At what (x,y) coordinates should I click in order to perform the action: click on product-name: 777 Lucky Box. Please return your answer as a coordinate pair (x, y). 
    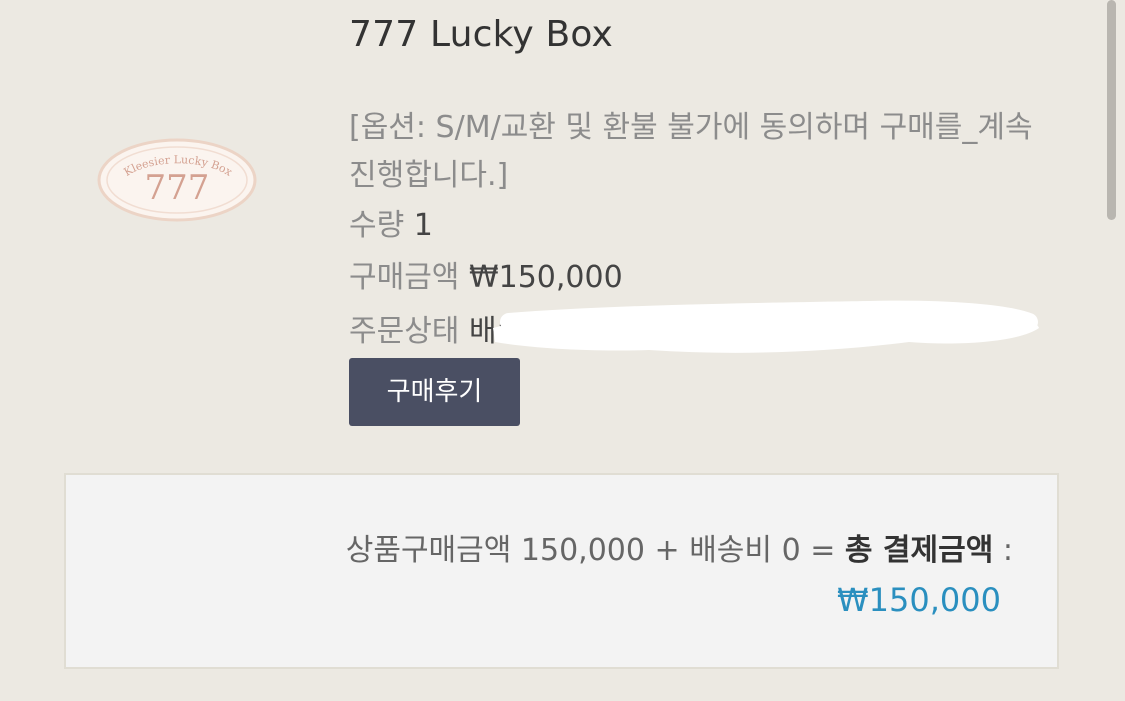
    Looking at the image, I should click on (481, 34).